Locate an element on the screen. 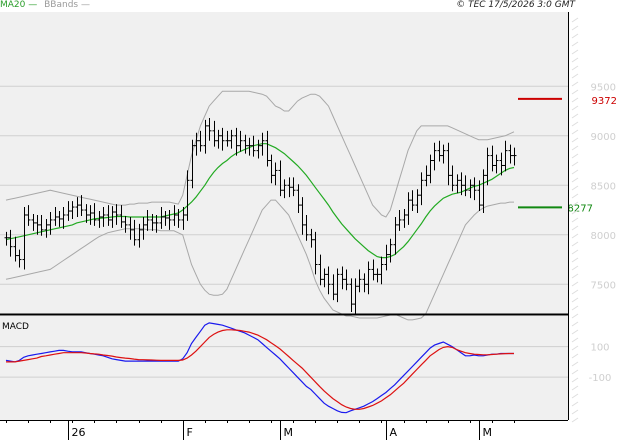 The image size is (627, 444). support-label: 8277 is located at coordinates (580, 208).